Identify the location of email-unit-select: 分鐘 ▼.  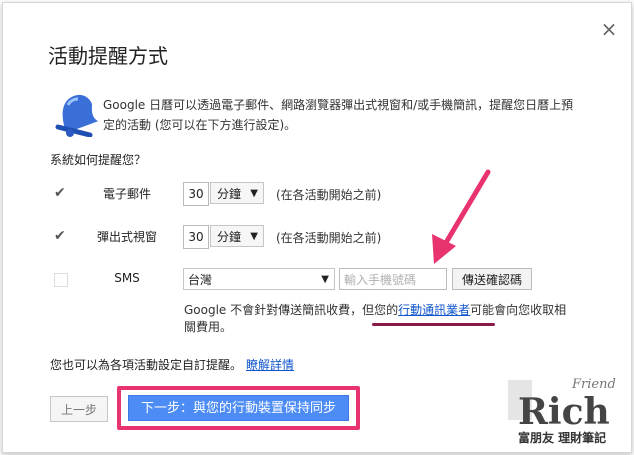
(237, 193).